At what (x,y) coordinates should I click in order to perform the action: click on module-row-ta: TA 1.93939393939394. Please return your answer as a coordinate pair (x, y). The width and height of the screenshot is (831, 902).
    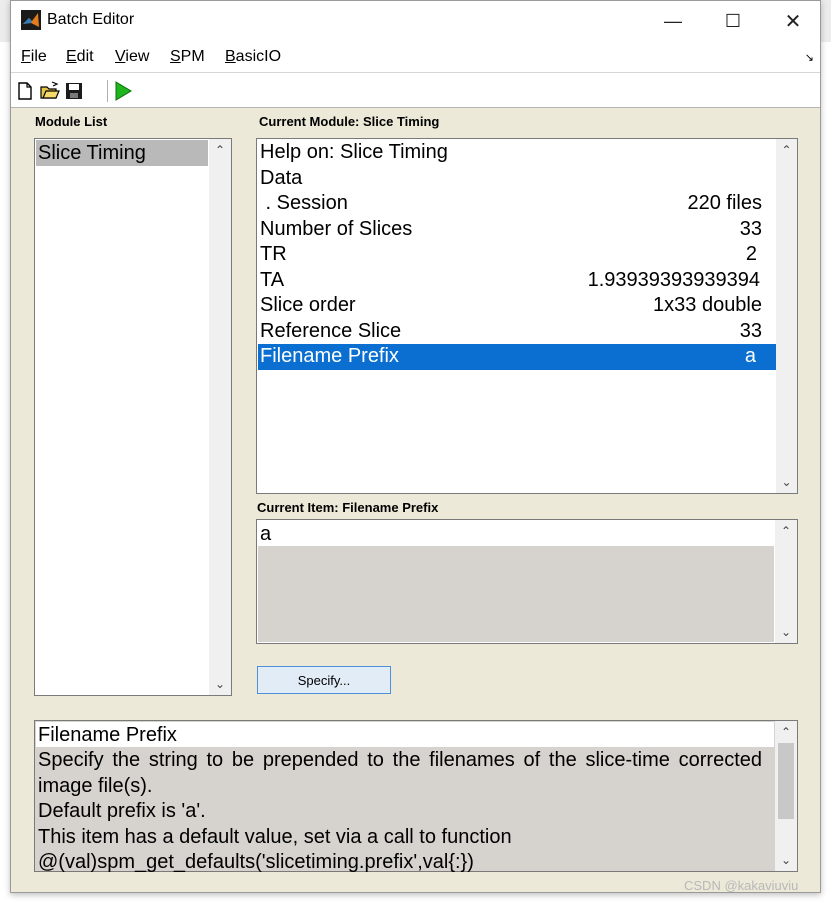
    Looking at the image, I should click on (517, 281).